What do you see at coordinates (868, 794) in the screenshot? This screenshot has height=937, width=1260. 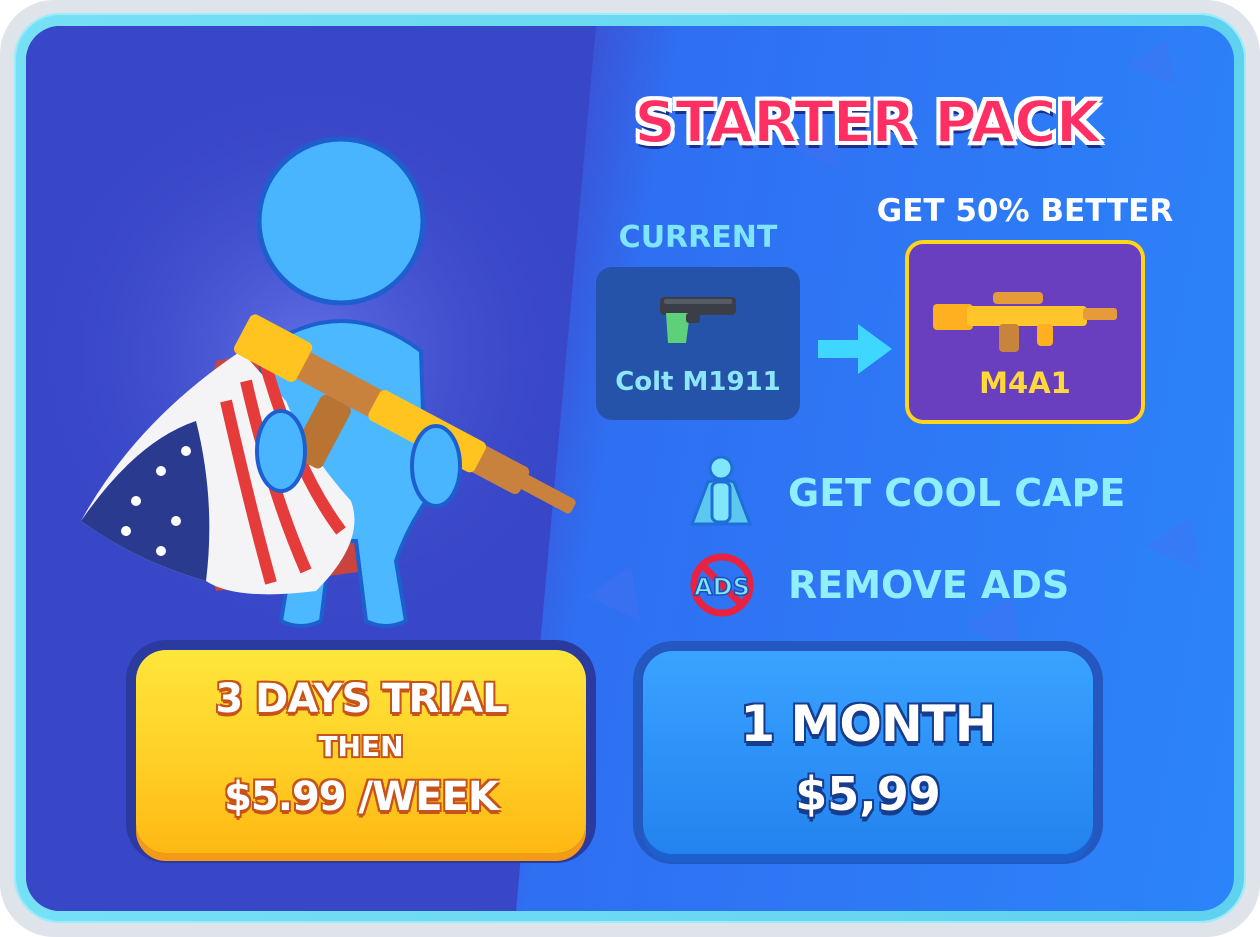 I see `month-price: $5,99` at bounding box center [868, 794].